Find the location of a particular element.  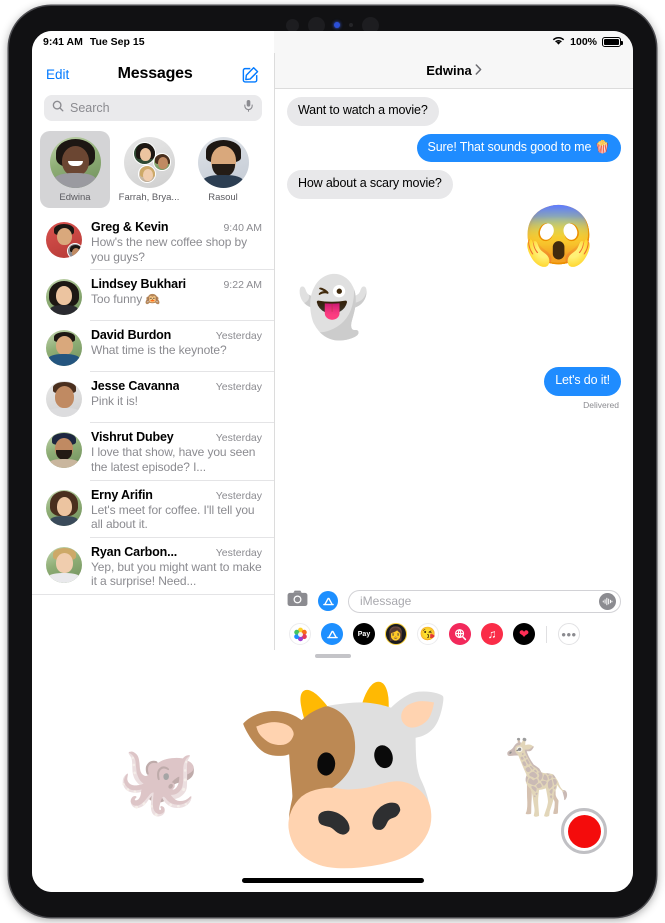

wifi-icon is located at coordinates (558, 42).